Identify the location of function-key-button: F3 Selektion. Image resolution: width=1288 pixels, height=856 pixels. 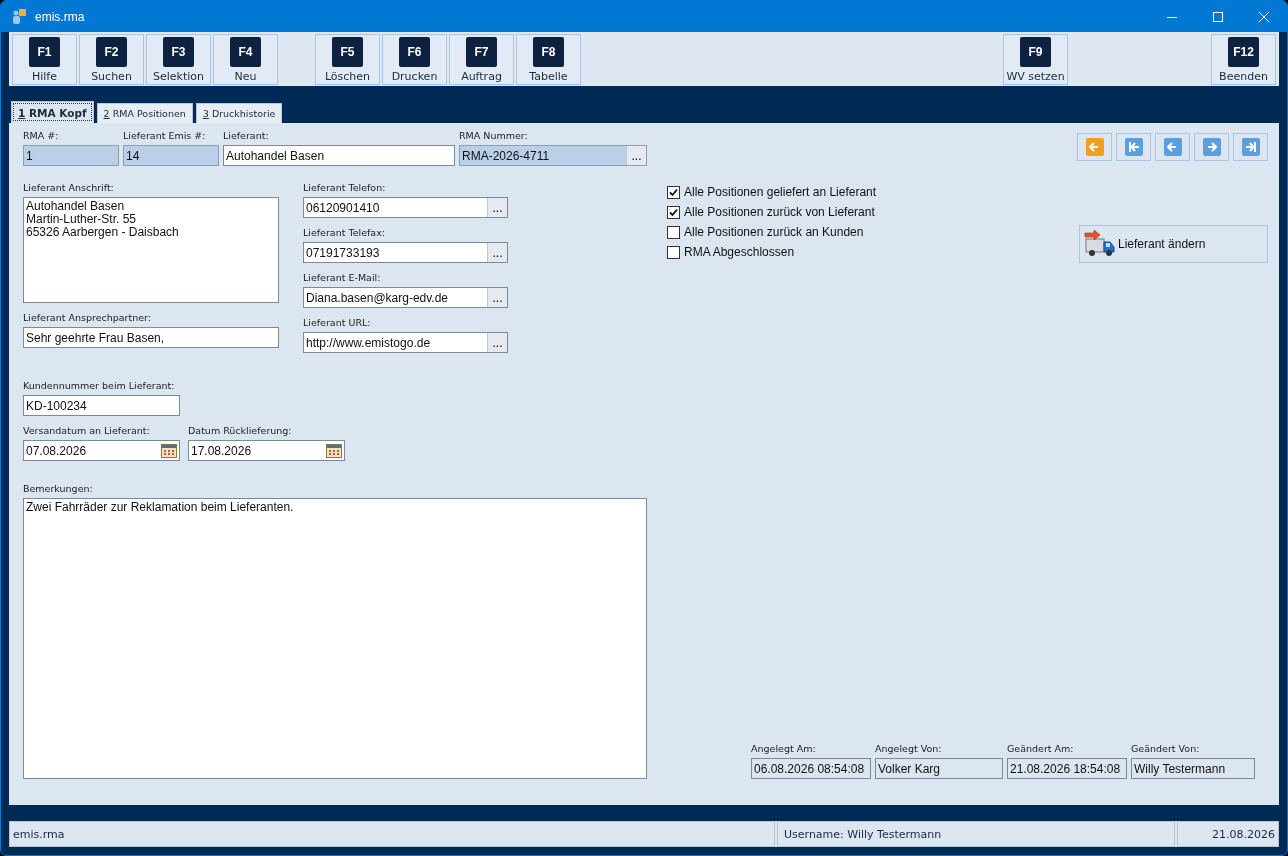
(178, 59).